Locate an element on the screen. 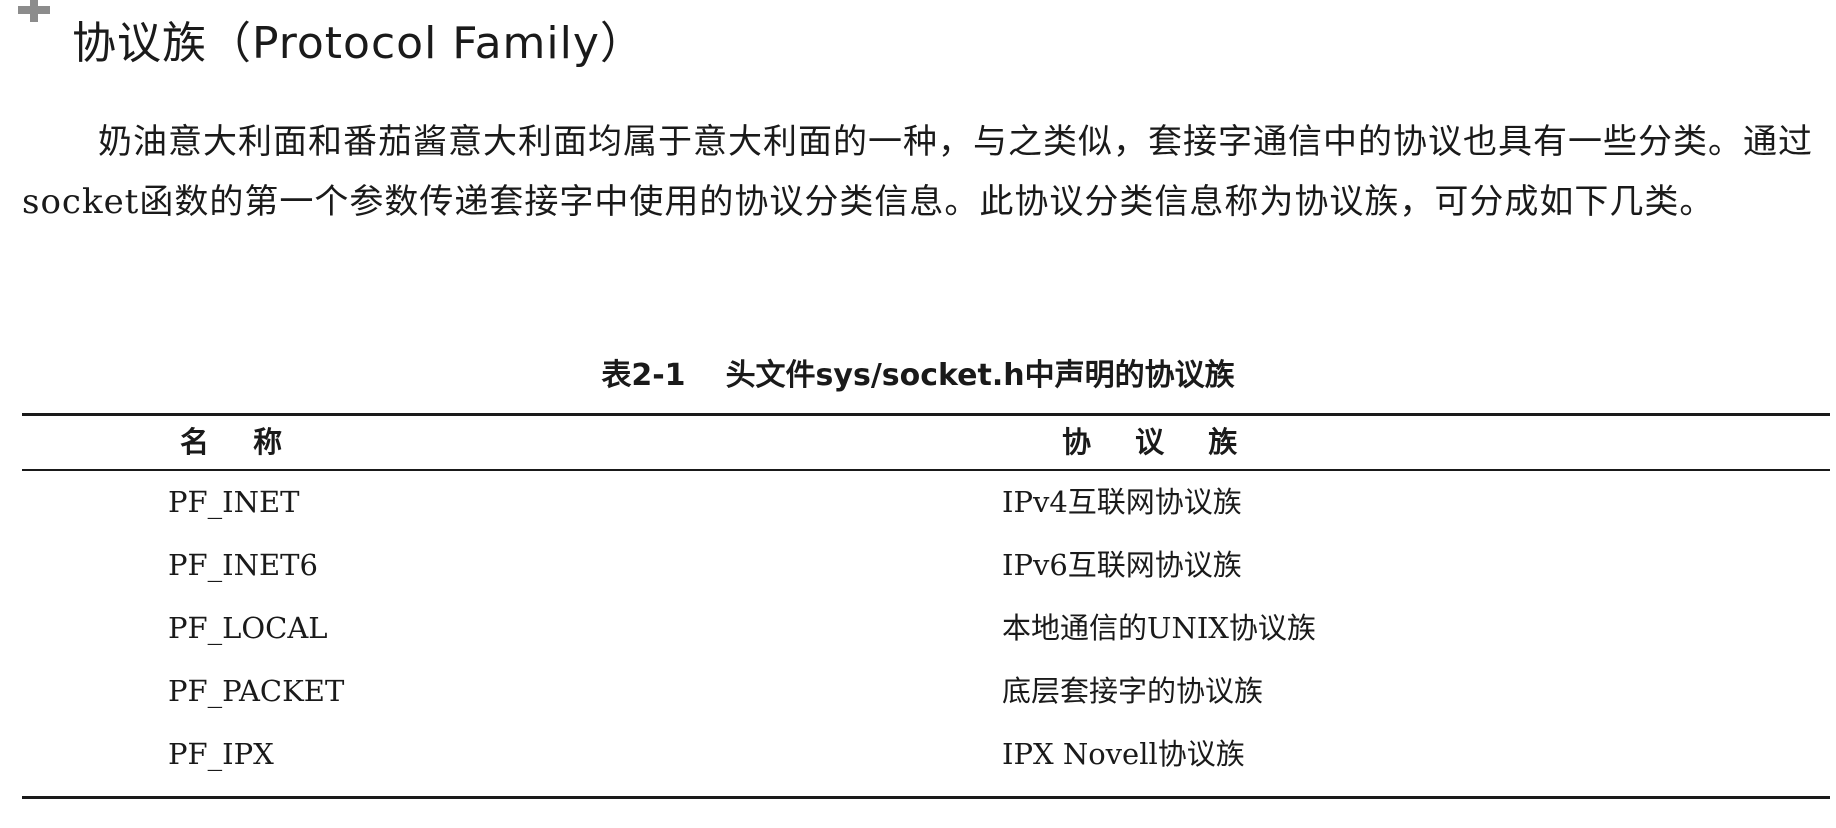 The width and height of the screenshot is (1836, 828). table-caption-number: 表2-1 is located at coordinates (643, 375).